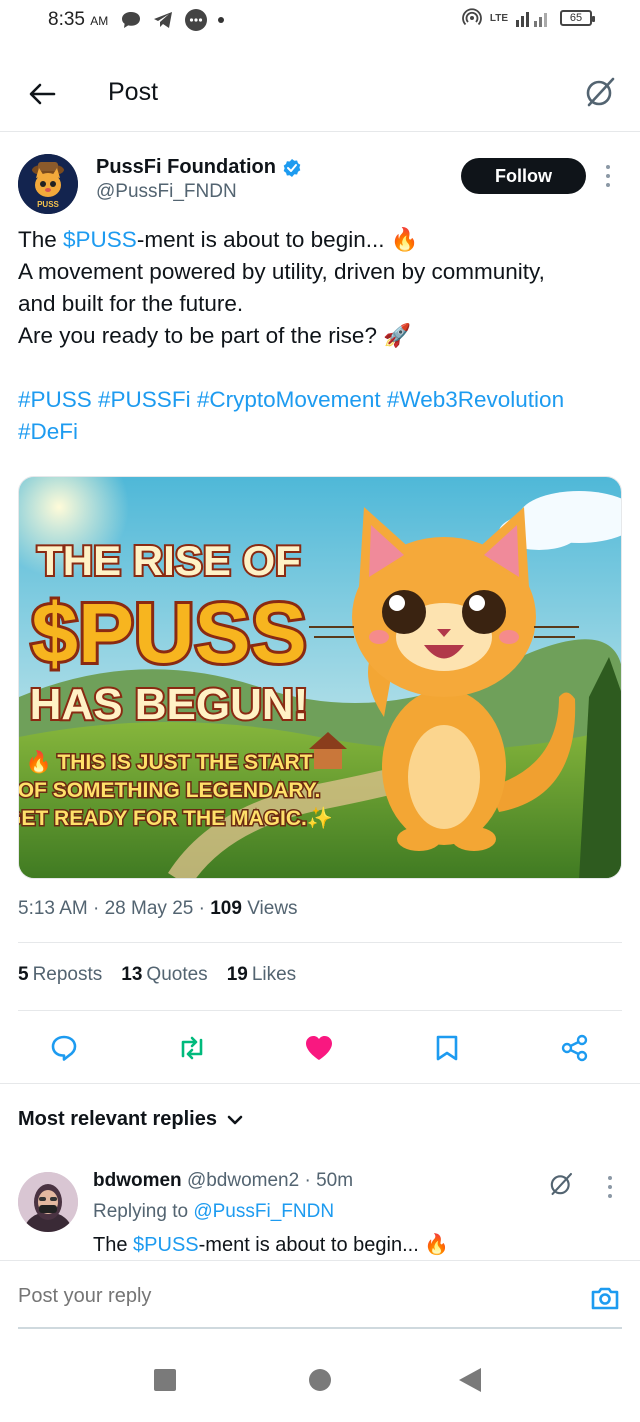 The image size is (640, 1422). What do you see at coordinates (149, 908) in the screenshot?
I see `post-date: 28 May 25` at bounding box center [149, 908].